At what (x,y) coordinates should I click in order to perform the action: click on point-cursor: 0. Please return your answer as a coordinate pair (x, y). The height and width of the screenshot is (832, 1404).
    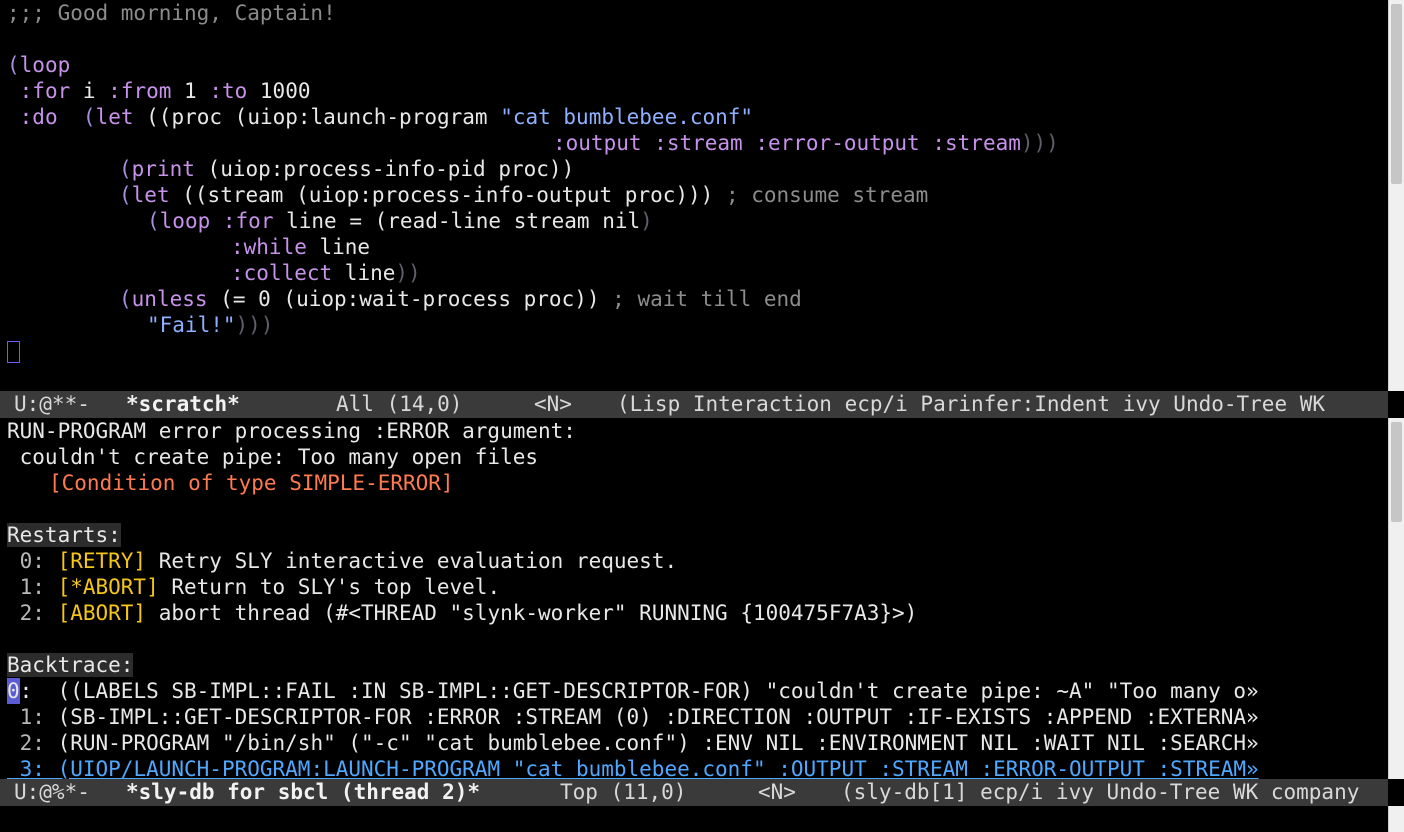
    Looking at the image, I should click on (13, 691).